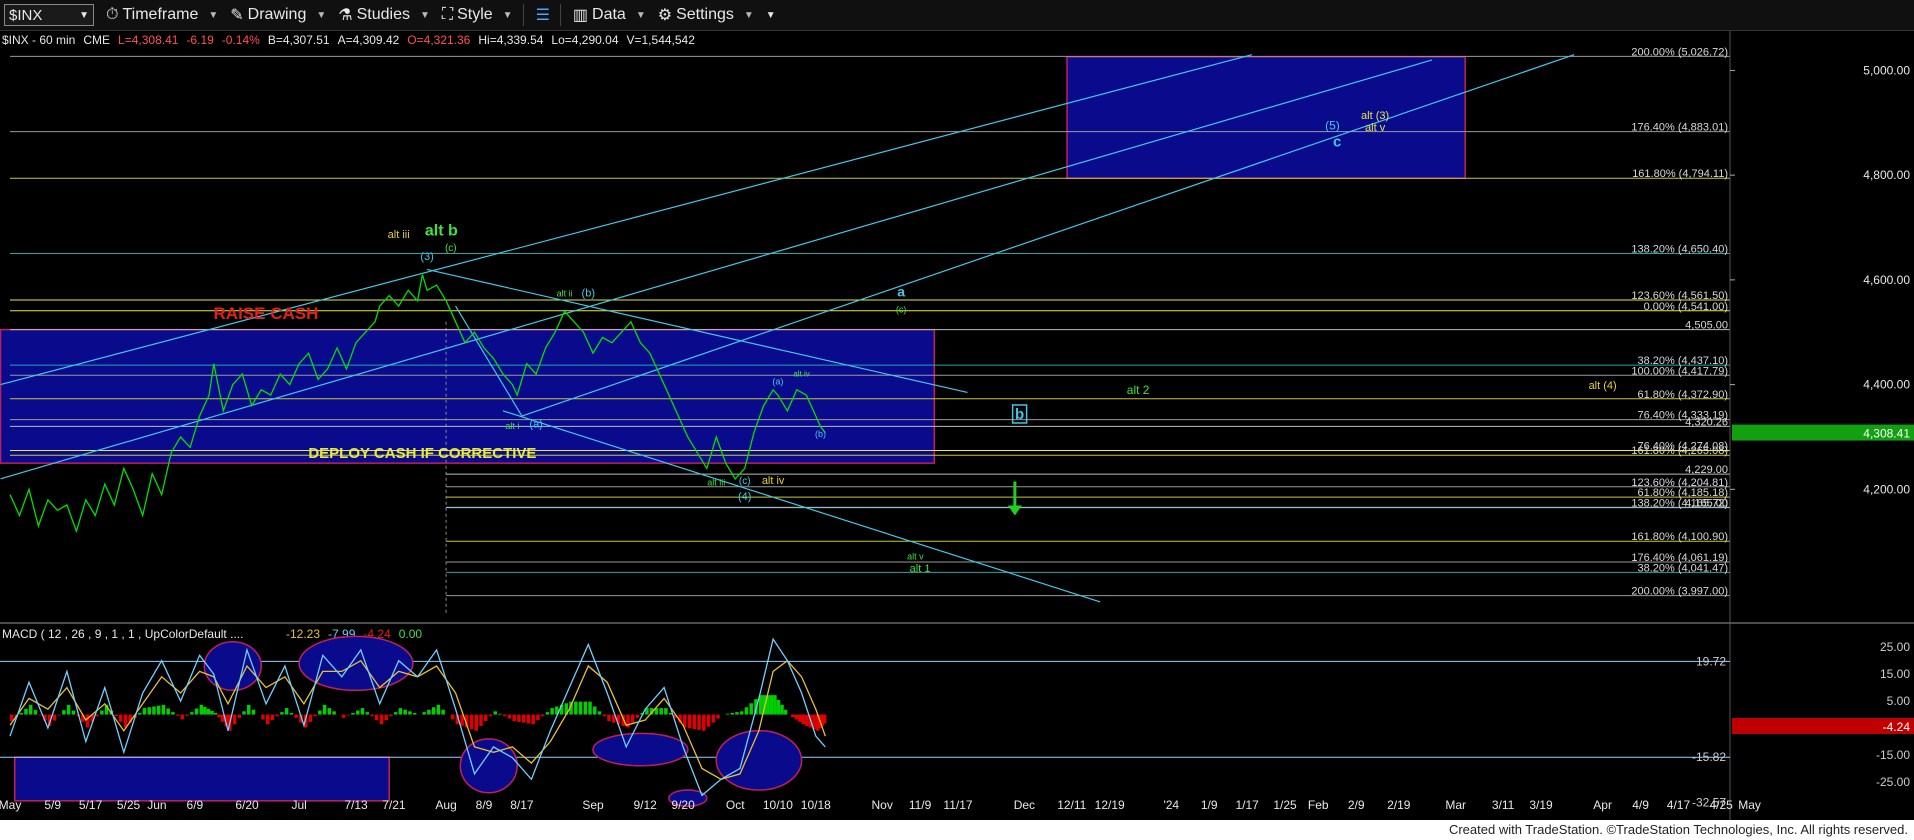  I want to click on fib-label: 138.20% (4,650.40), so click(1679, 249).